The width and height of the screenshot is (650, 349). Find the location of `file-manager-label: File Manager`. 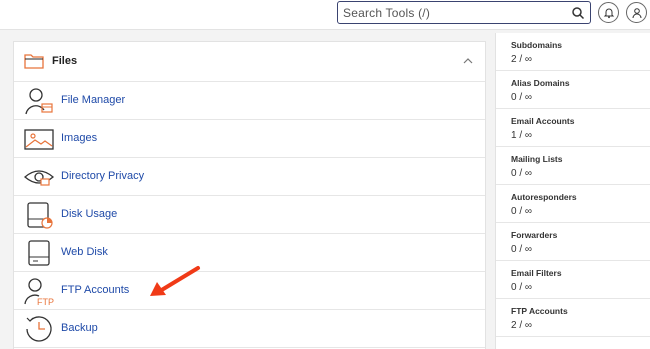

file-manager-label: File Manager is located at coordinates (93, 100).